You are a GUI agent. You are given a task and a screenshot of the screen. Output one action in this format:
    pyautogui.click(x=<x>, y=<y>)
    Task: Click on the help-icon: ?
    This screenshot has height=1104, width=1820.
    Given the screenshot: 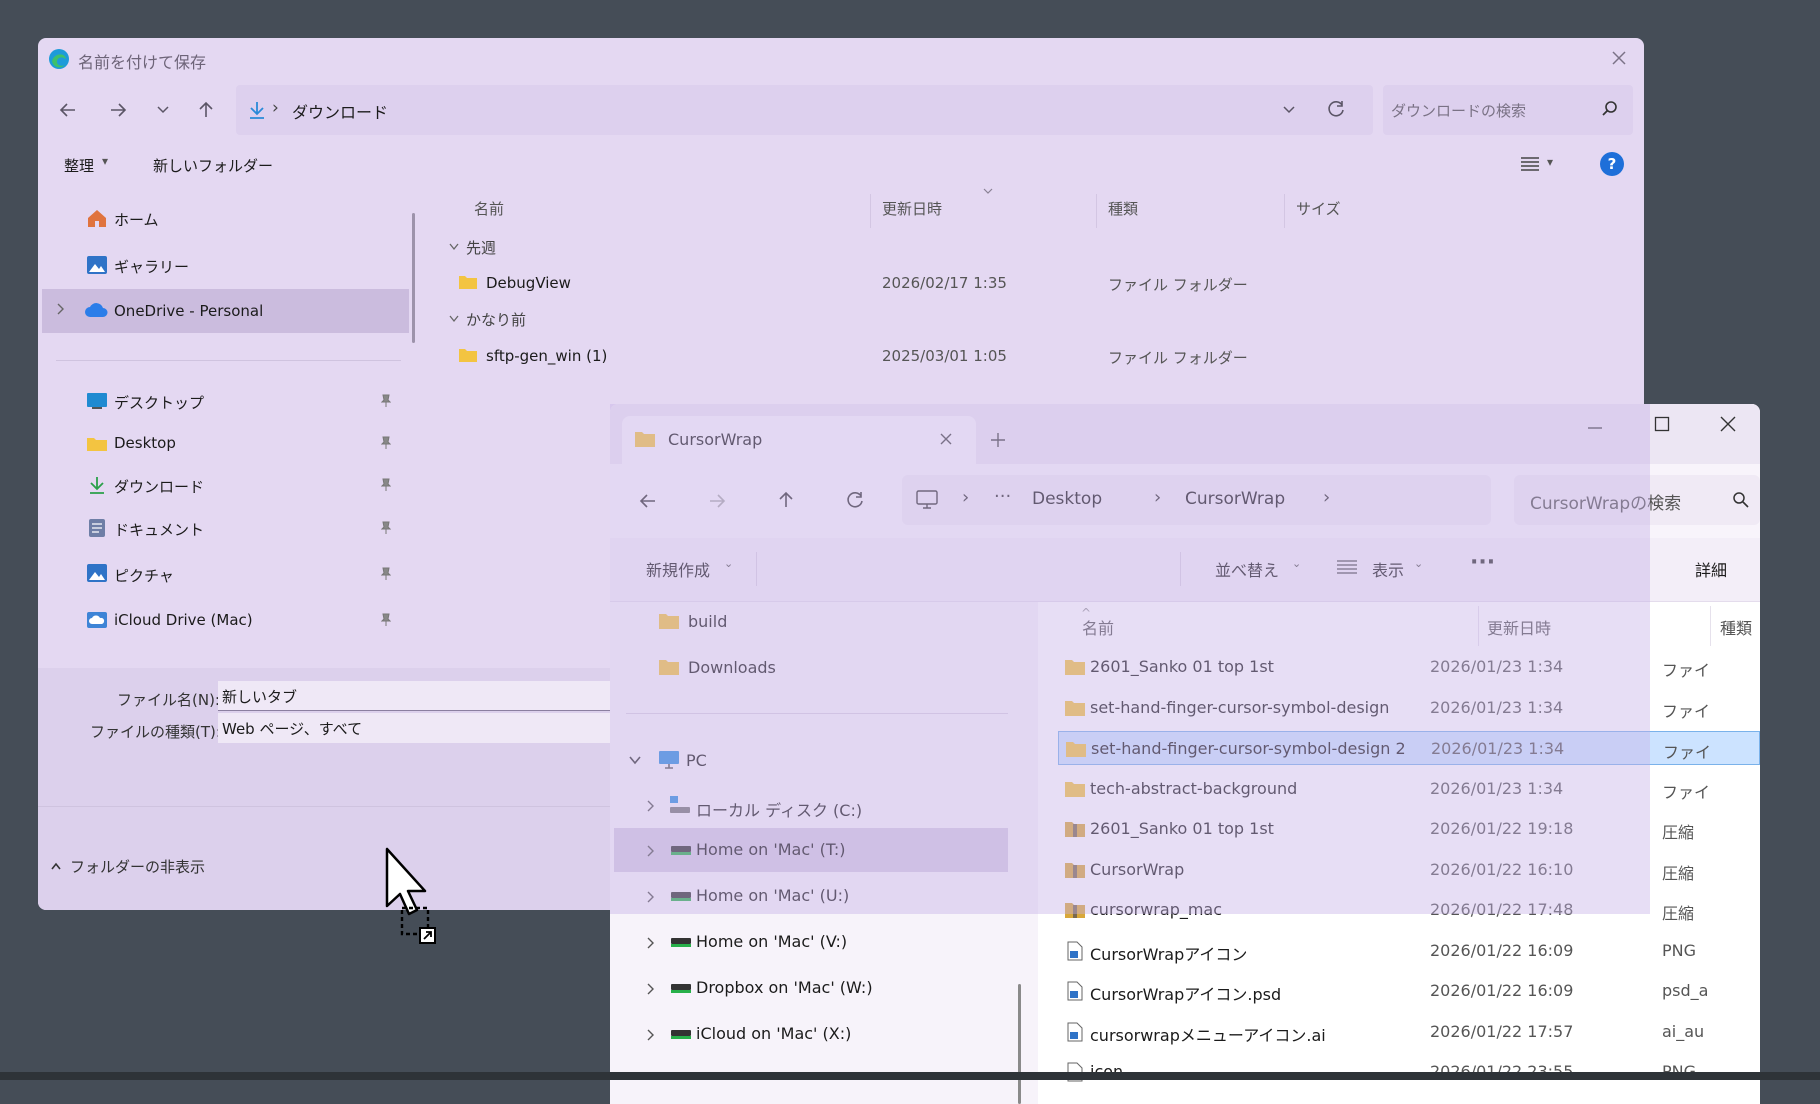 What is the action you would take?
    pyautogui.click(x=1612, y=164)
    